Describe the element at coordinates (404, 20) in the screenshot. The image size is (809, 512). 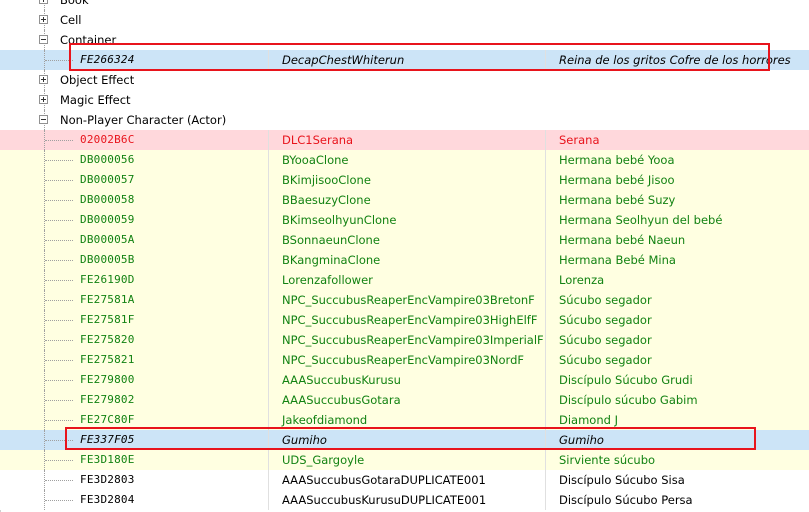
I see `tree-group-cell: Cell` at that location.